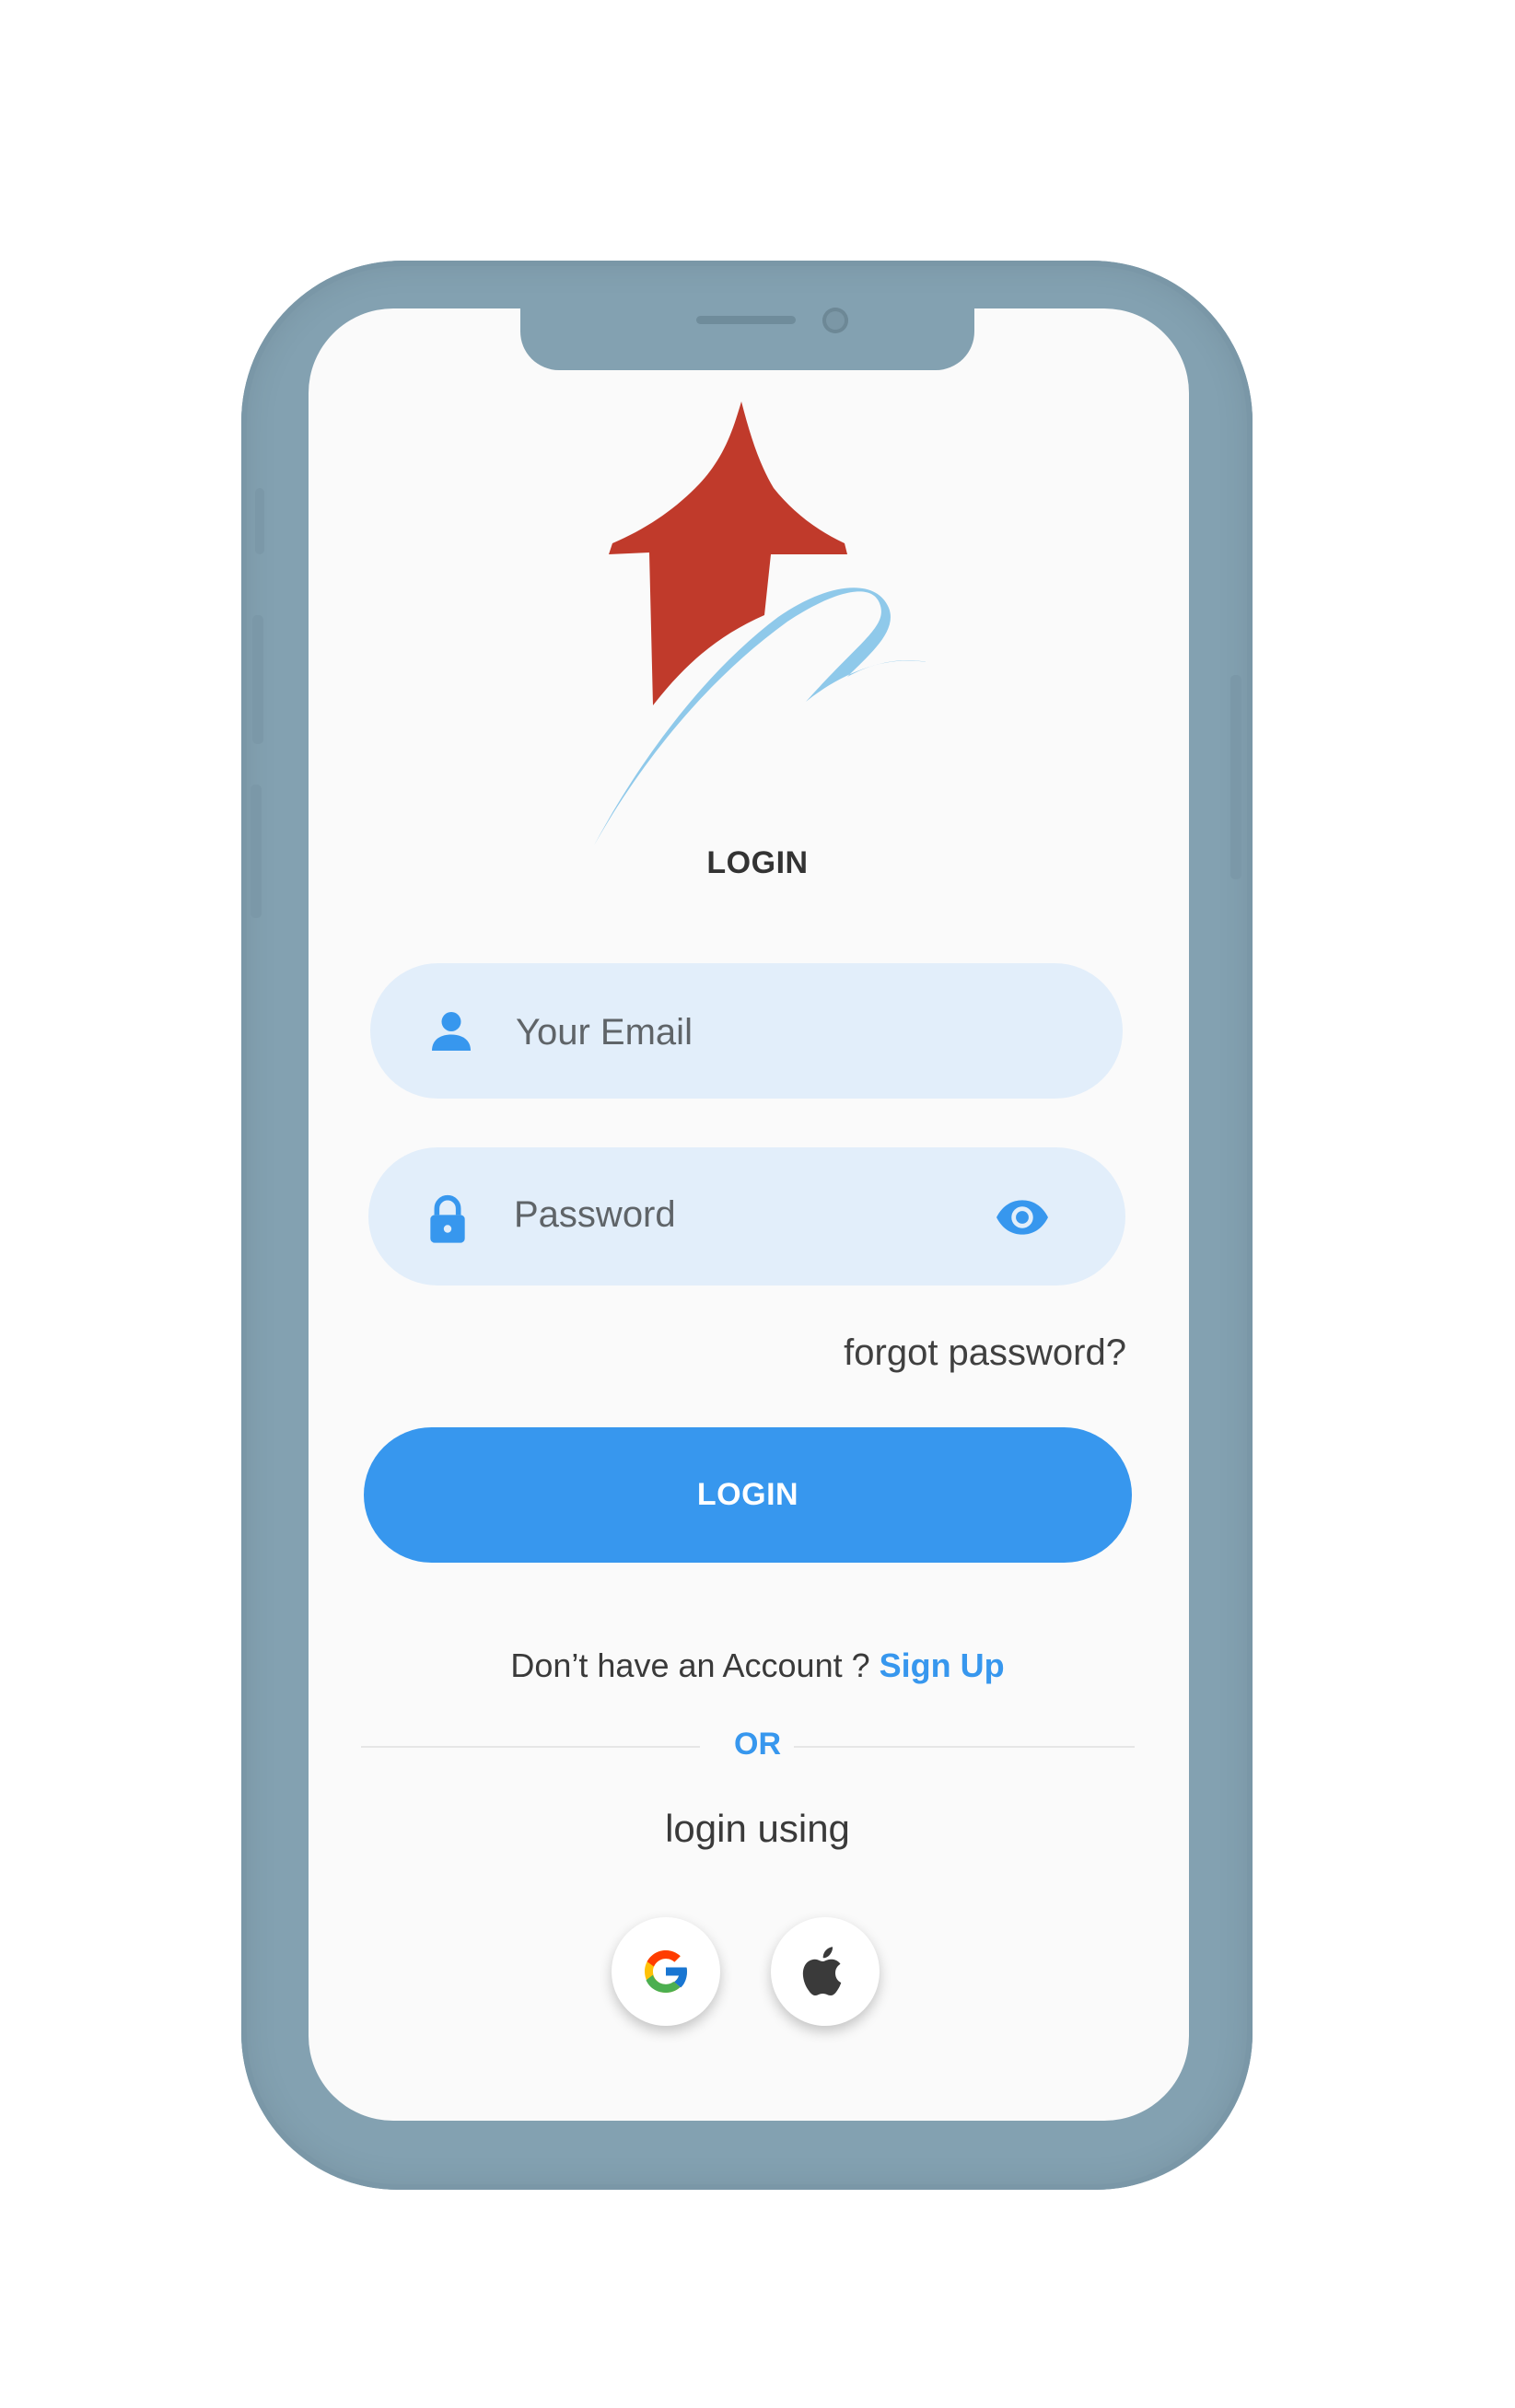 This screenshot has width=1515, height=2408. What do you see at coordinates (942, 1665) in the screenshot?
I see `signup-link: Sign Up` at bounding box center [942, 1665].